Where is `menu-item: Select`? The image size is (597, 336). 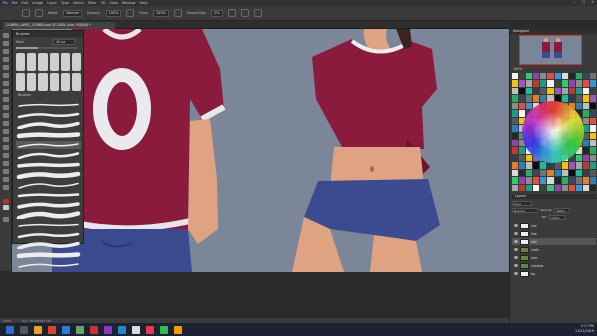
menu-item: Select is located at coordinates (78, 3).